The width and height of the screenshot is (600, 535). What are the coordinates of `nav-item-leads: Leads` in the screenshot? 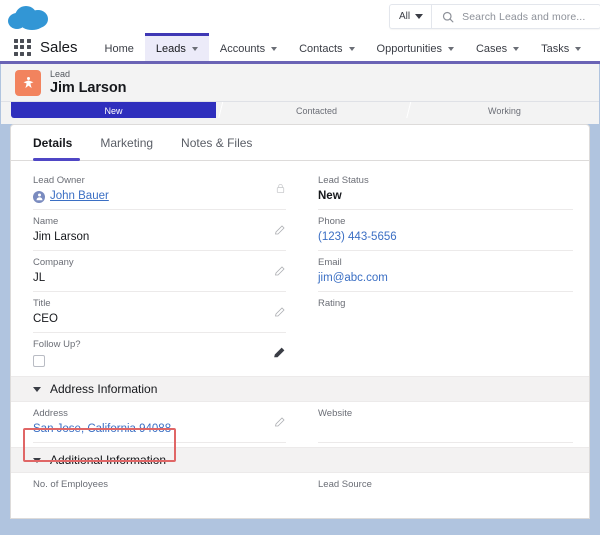 It's located at (176, 47).